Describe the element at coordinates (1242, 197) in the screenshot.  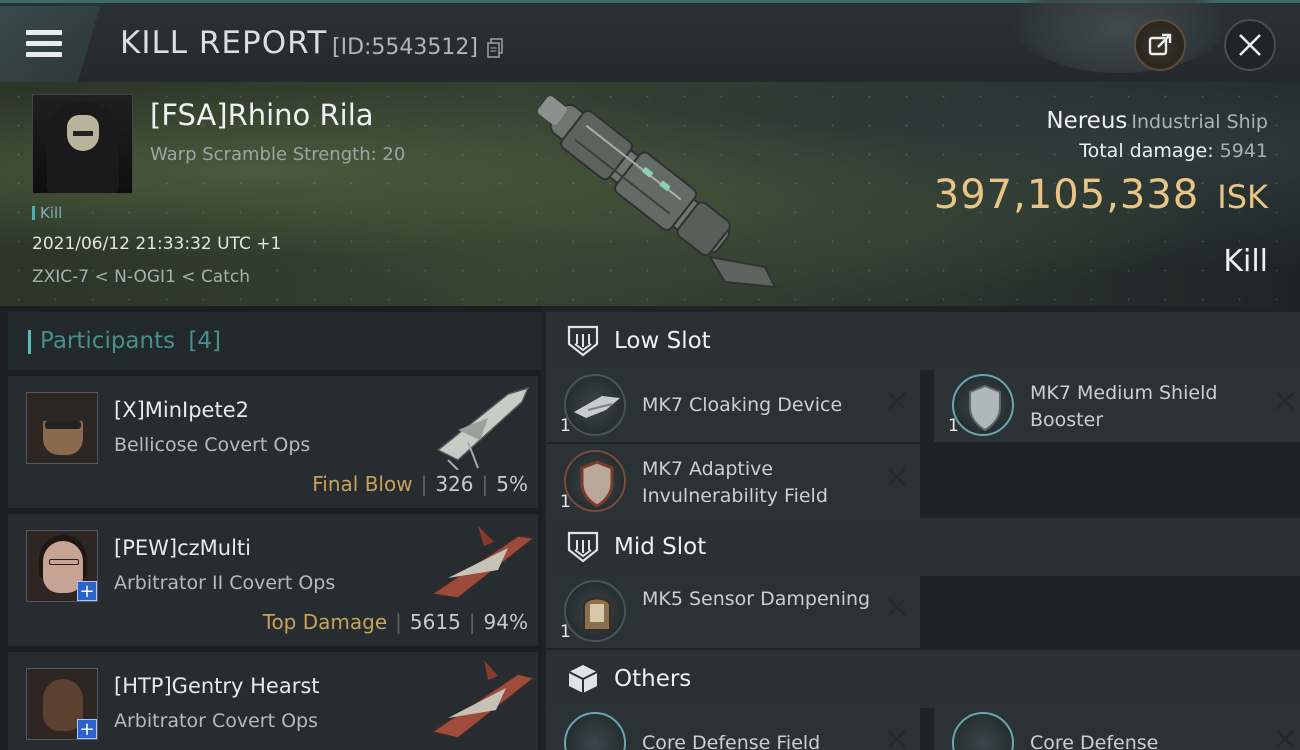
I see `isk-unit: ISK` at that location.